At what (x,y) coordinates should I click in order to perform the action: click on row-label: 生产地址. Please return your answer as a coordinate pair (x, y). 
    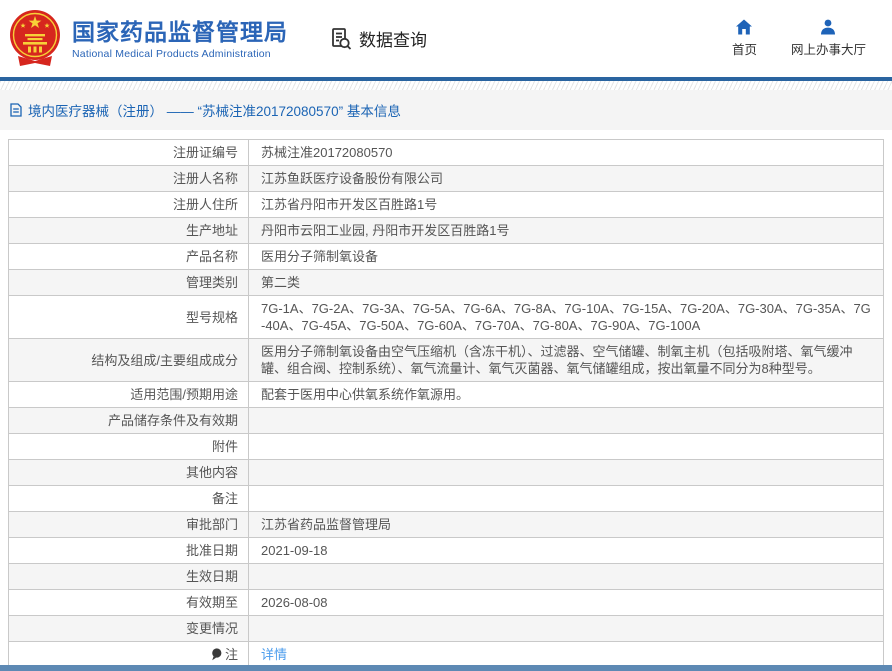
    Looking at the image, I should click on (129, 230).